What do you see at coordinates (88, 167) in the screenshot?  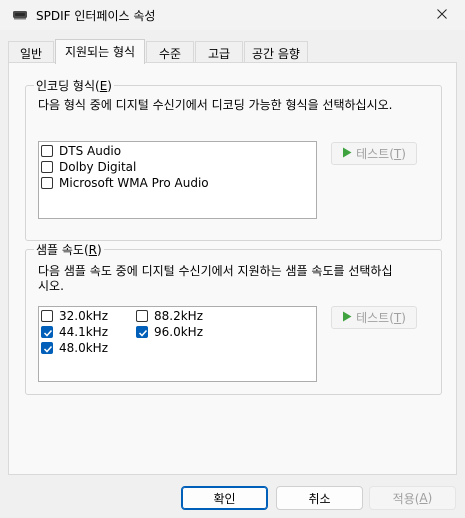 I see `list-item-dolby-digital: Dolby Digital` at bounding box center [88, 167].